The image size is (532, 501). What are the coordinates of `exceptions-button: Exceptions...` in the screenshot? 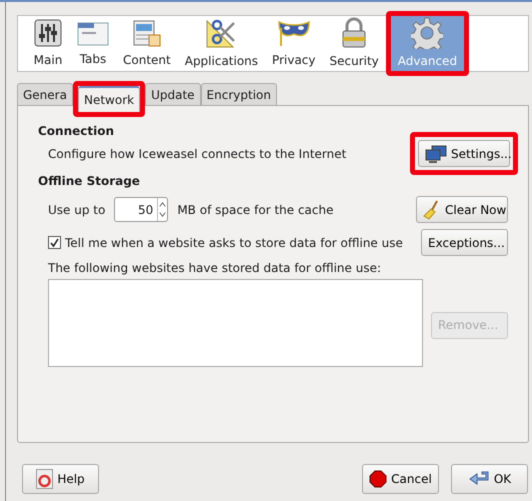 It's located at (464, 242).